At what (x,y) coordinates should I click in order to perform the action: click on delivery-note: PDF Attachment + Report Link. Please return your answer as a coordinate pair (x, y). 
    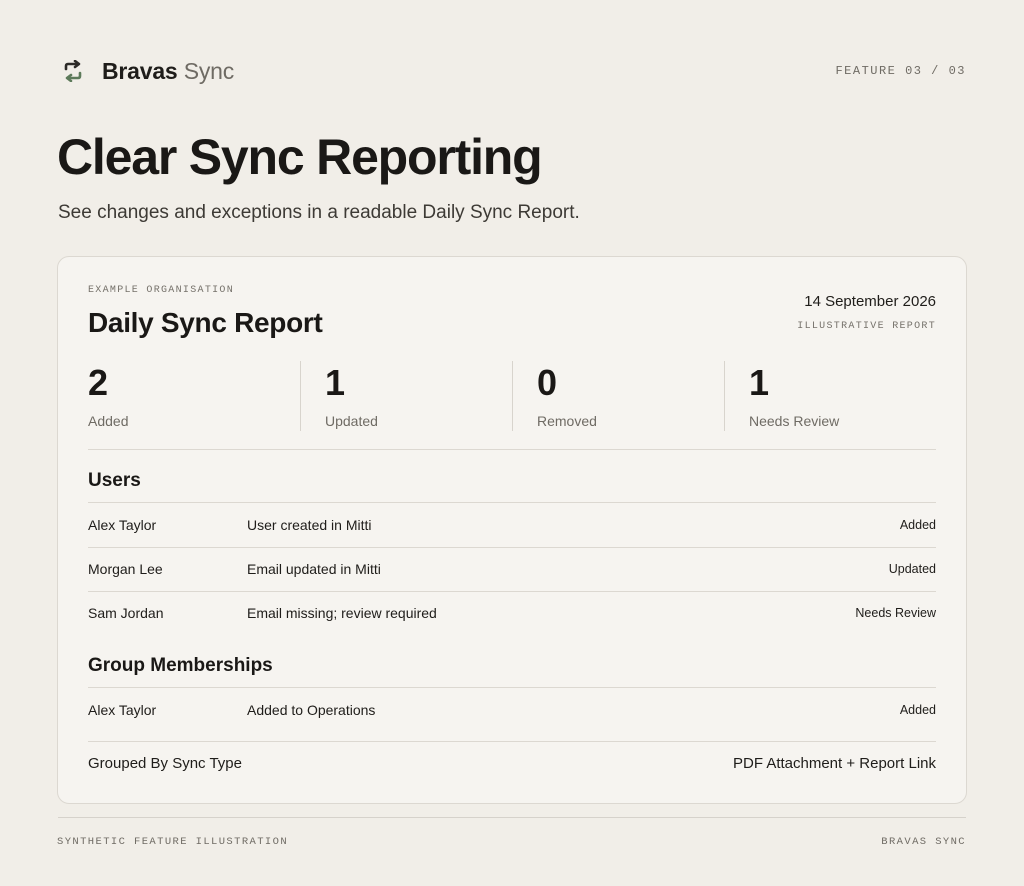
    Looking at the image, I should click on (834, 763).